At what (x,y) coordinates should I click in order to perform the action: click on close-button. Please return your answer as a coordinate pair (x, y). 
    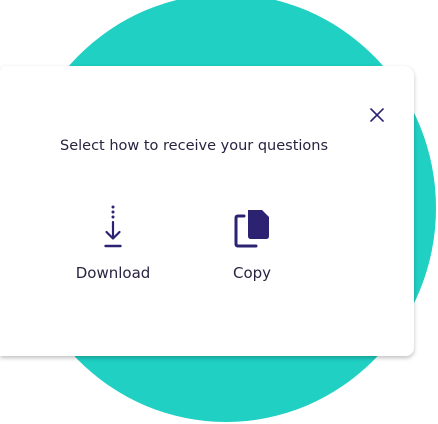
    Looking at the image, I should click on (377, 115).